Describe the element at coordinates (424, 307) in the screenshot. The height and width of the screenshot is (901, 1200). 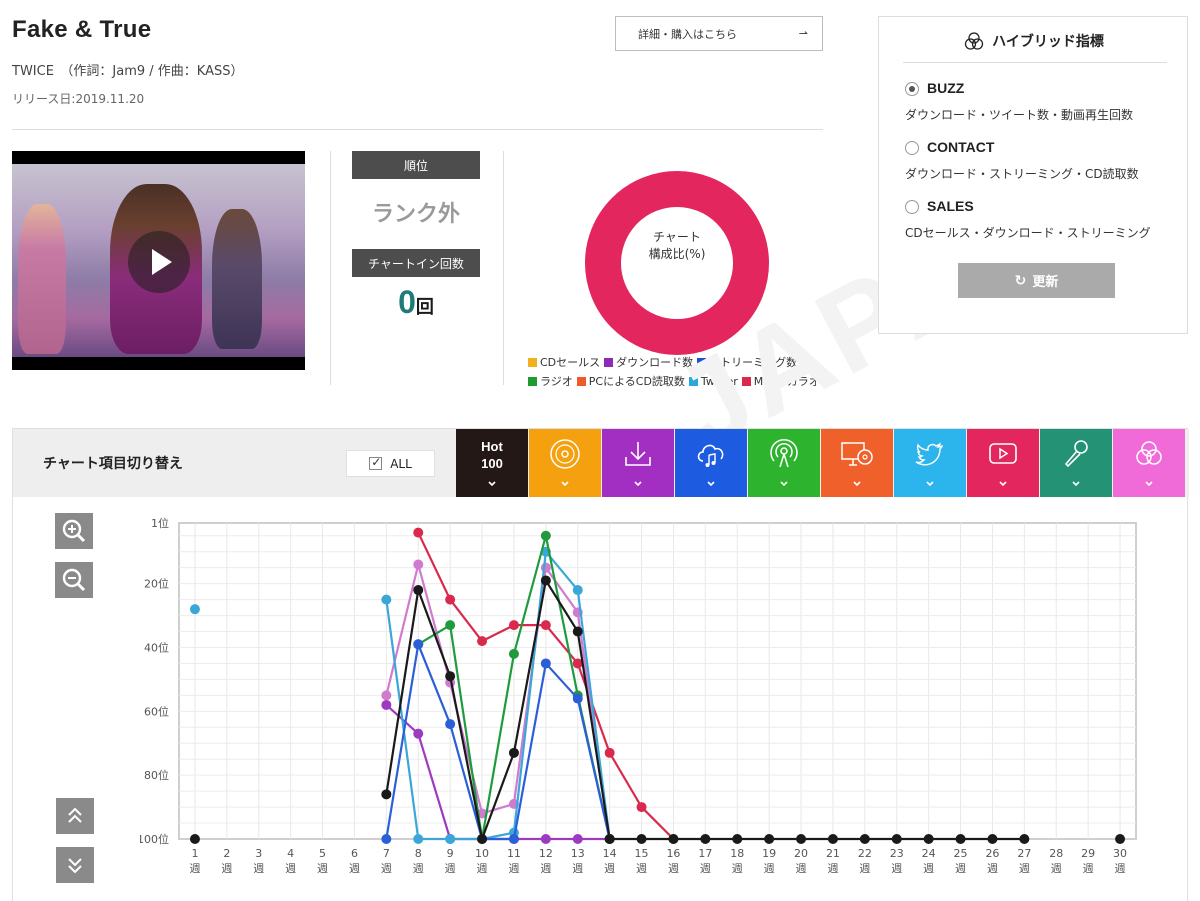
I see `chartin-unit: 回` at that location.